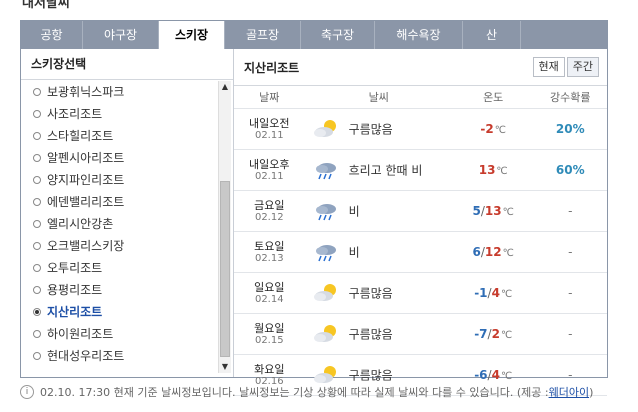 The height and width of the screenshot is (412, 638). What do you see at coordinates (492, 35) in the screenshot?
I see `tab-6: 산` at bounding box center [492, 35].